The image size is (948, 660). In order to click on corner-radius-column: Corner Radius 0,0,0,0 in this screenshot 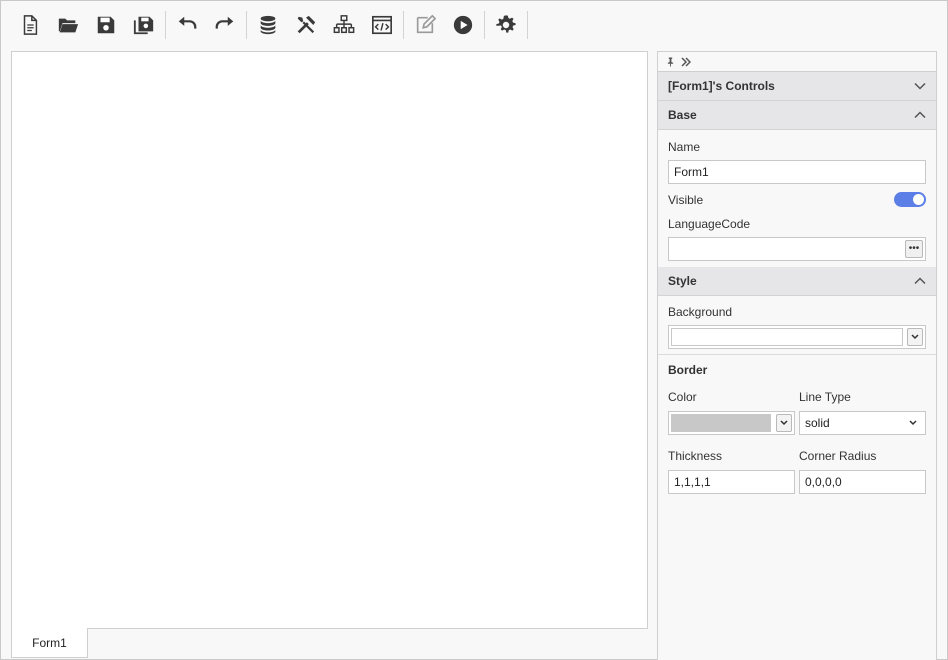, I will do `click(862, 471)`.